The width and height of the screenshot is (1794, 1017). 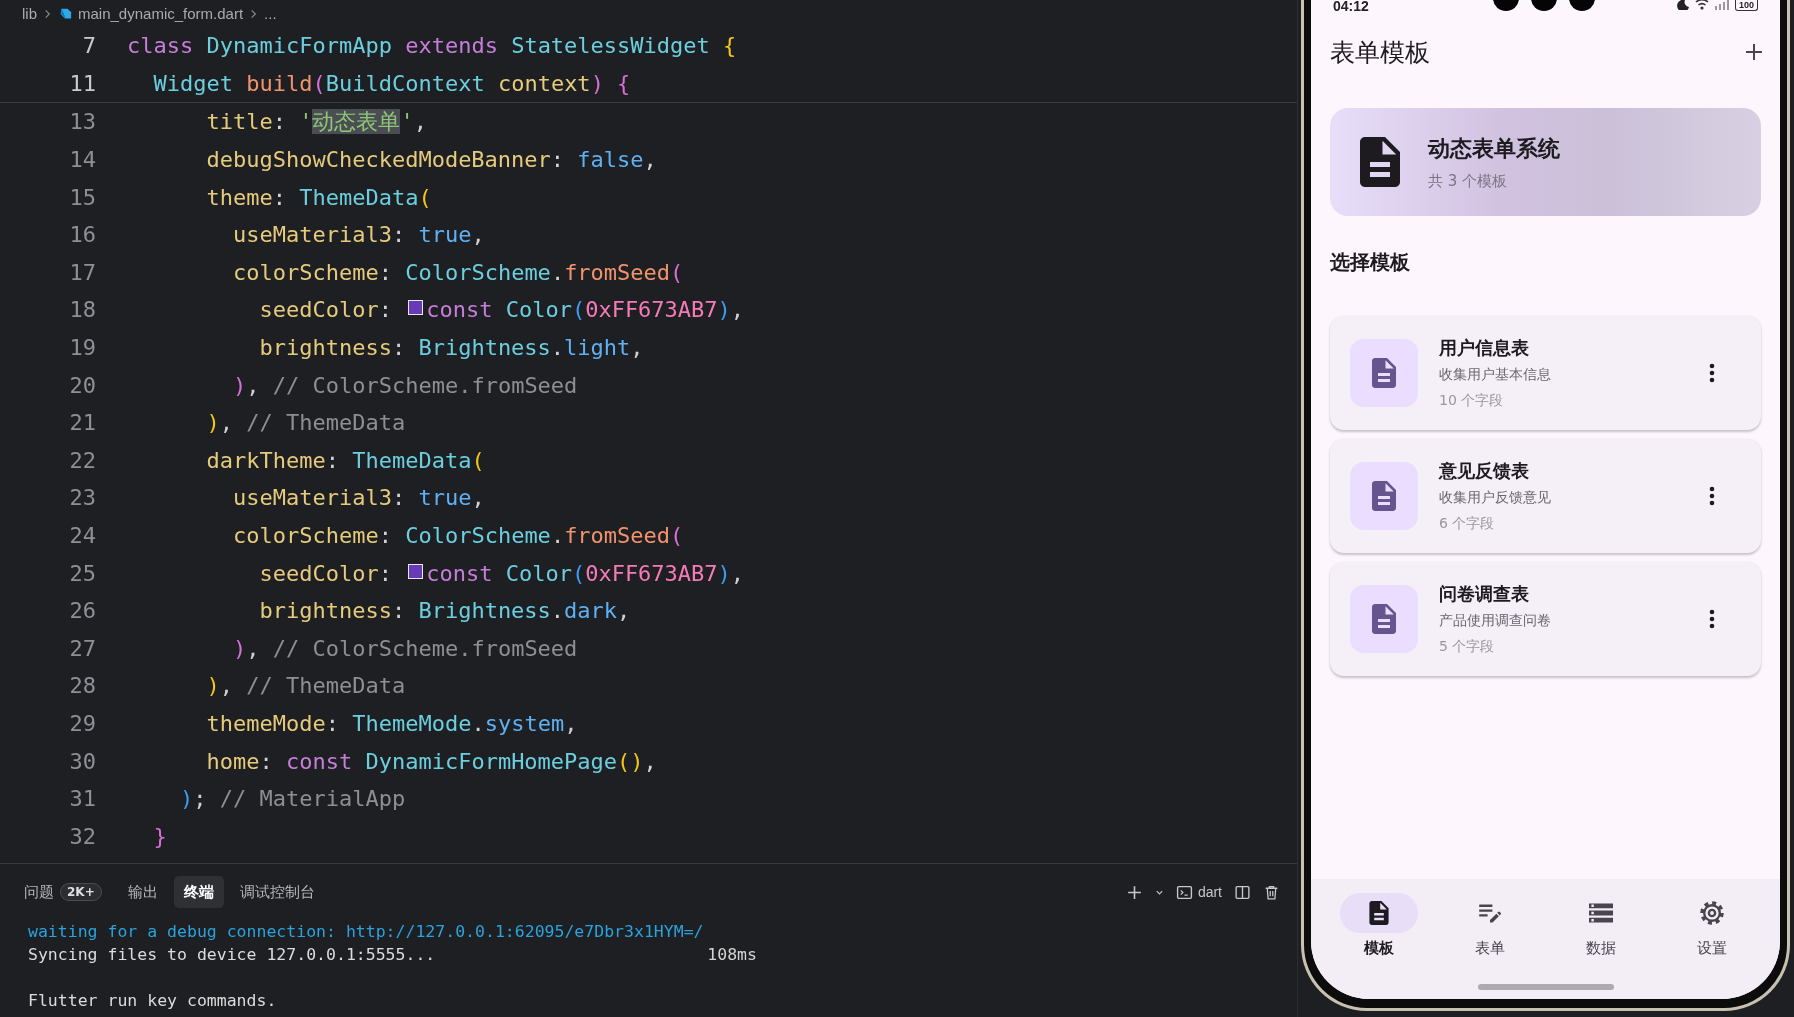 I want to click on terminal-icon, so click(x=1184, y=892).